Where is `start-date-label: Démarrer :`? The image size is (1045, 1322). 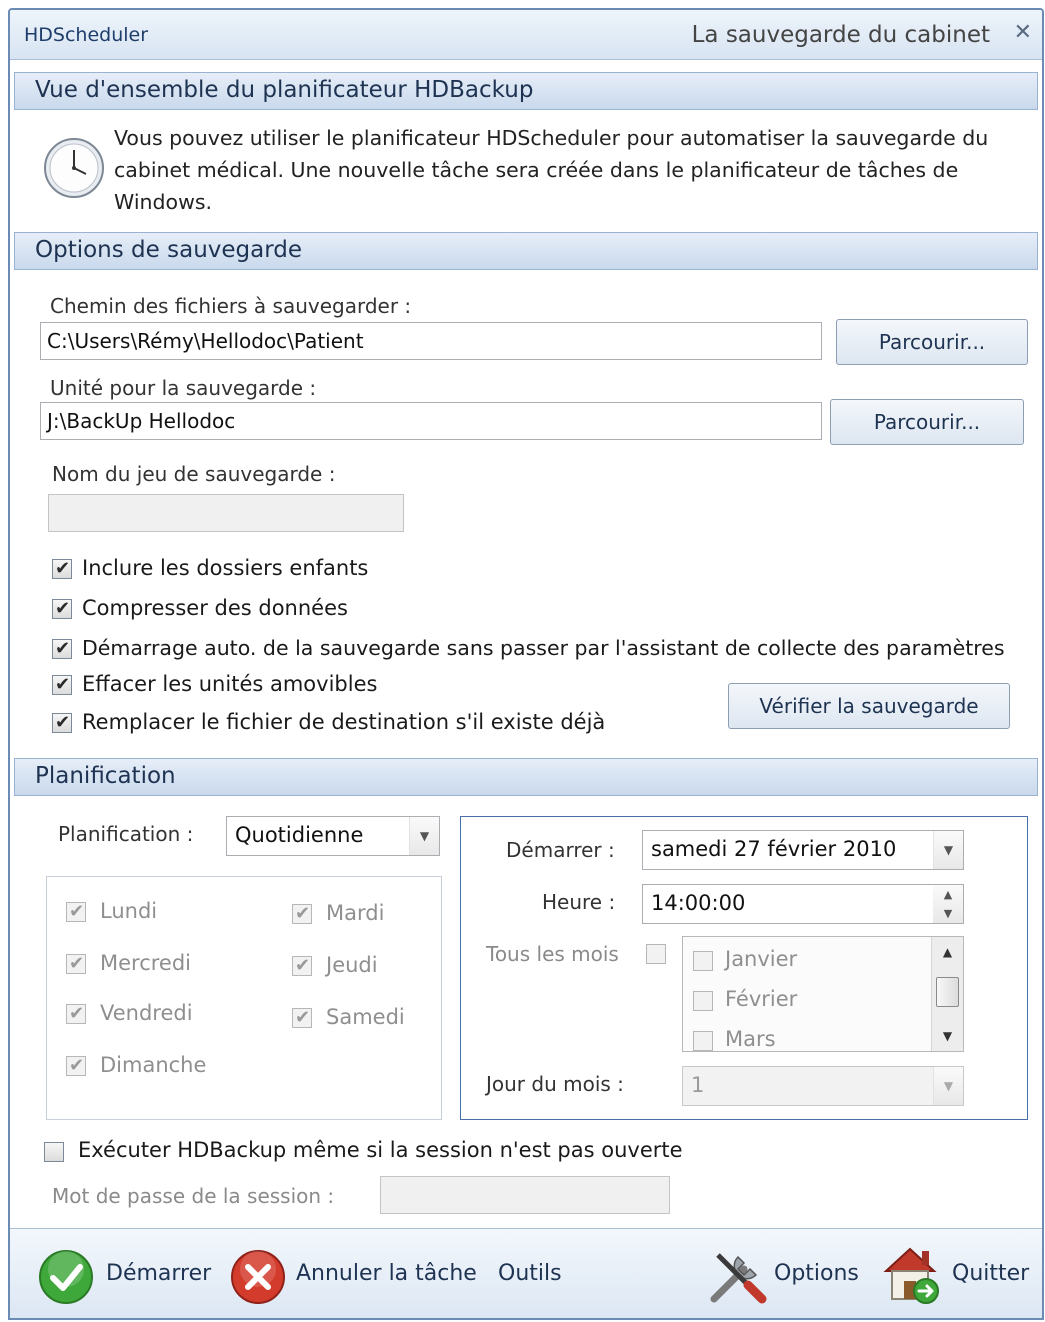
start-date-label: Démarrer : is located at coordinates (560, 850).